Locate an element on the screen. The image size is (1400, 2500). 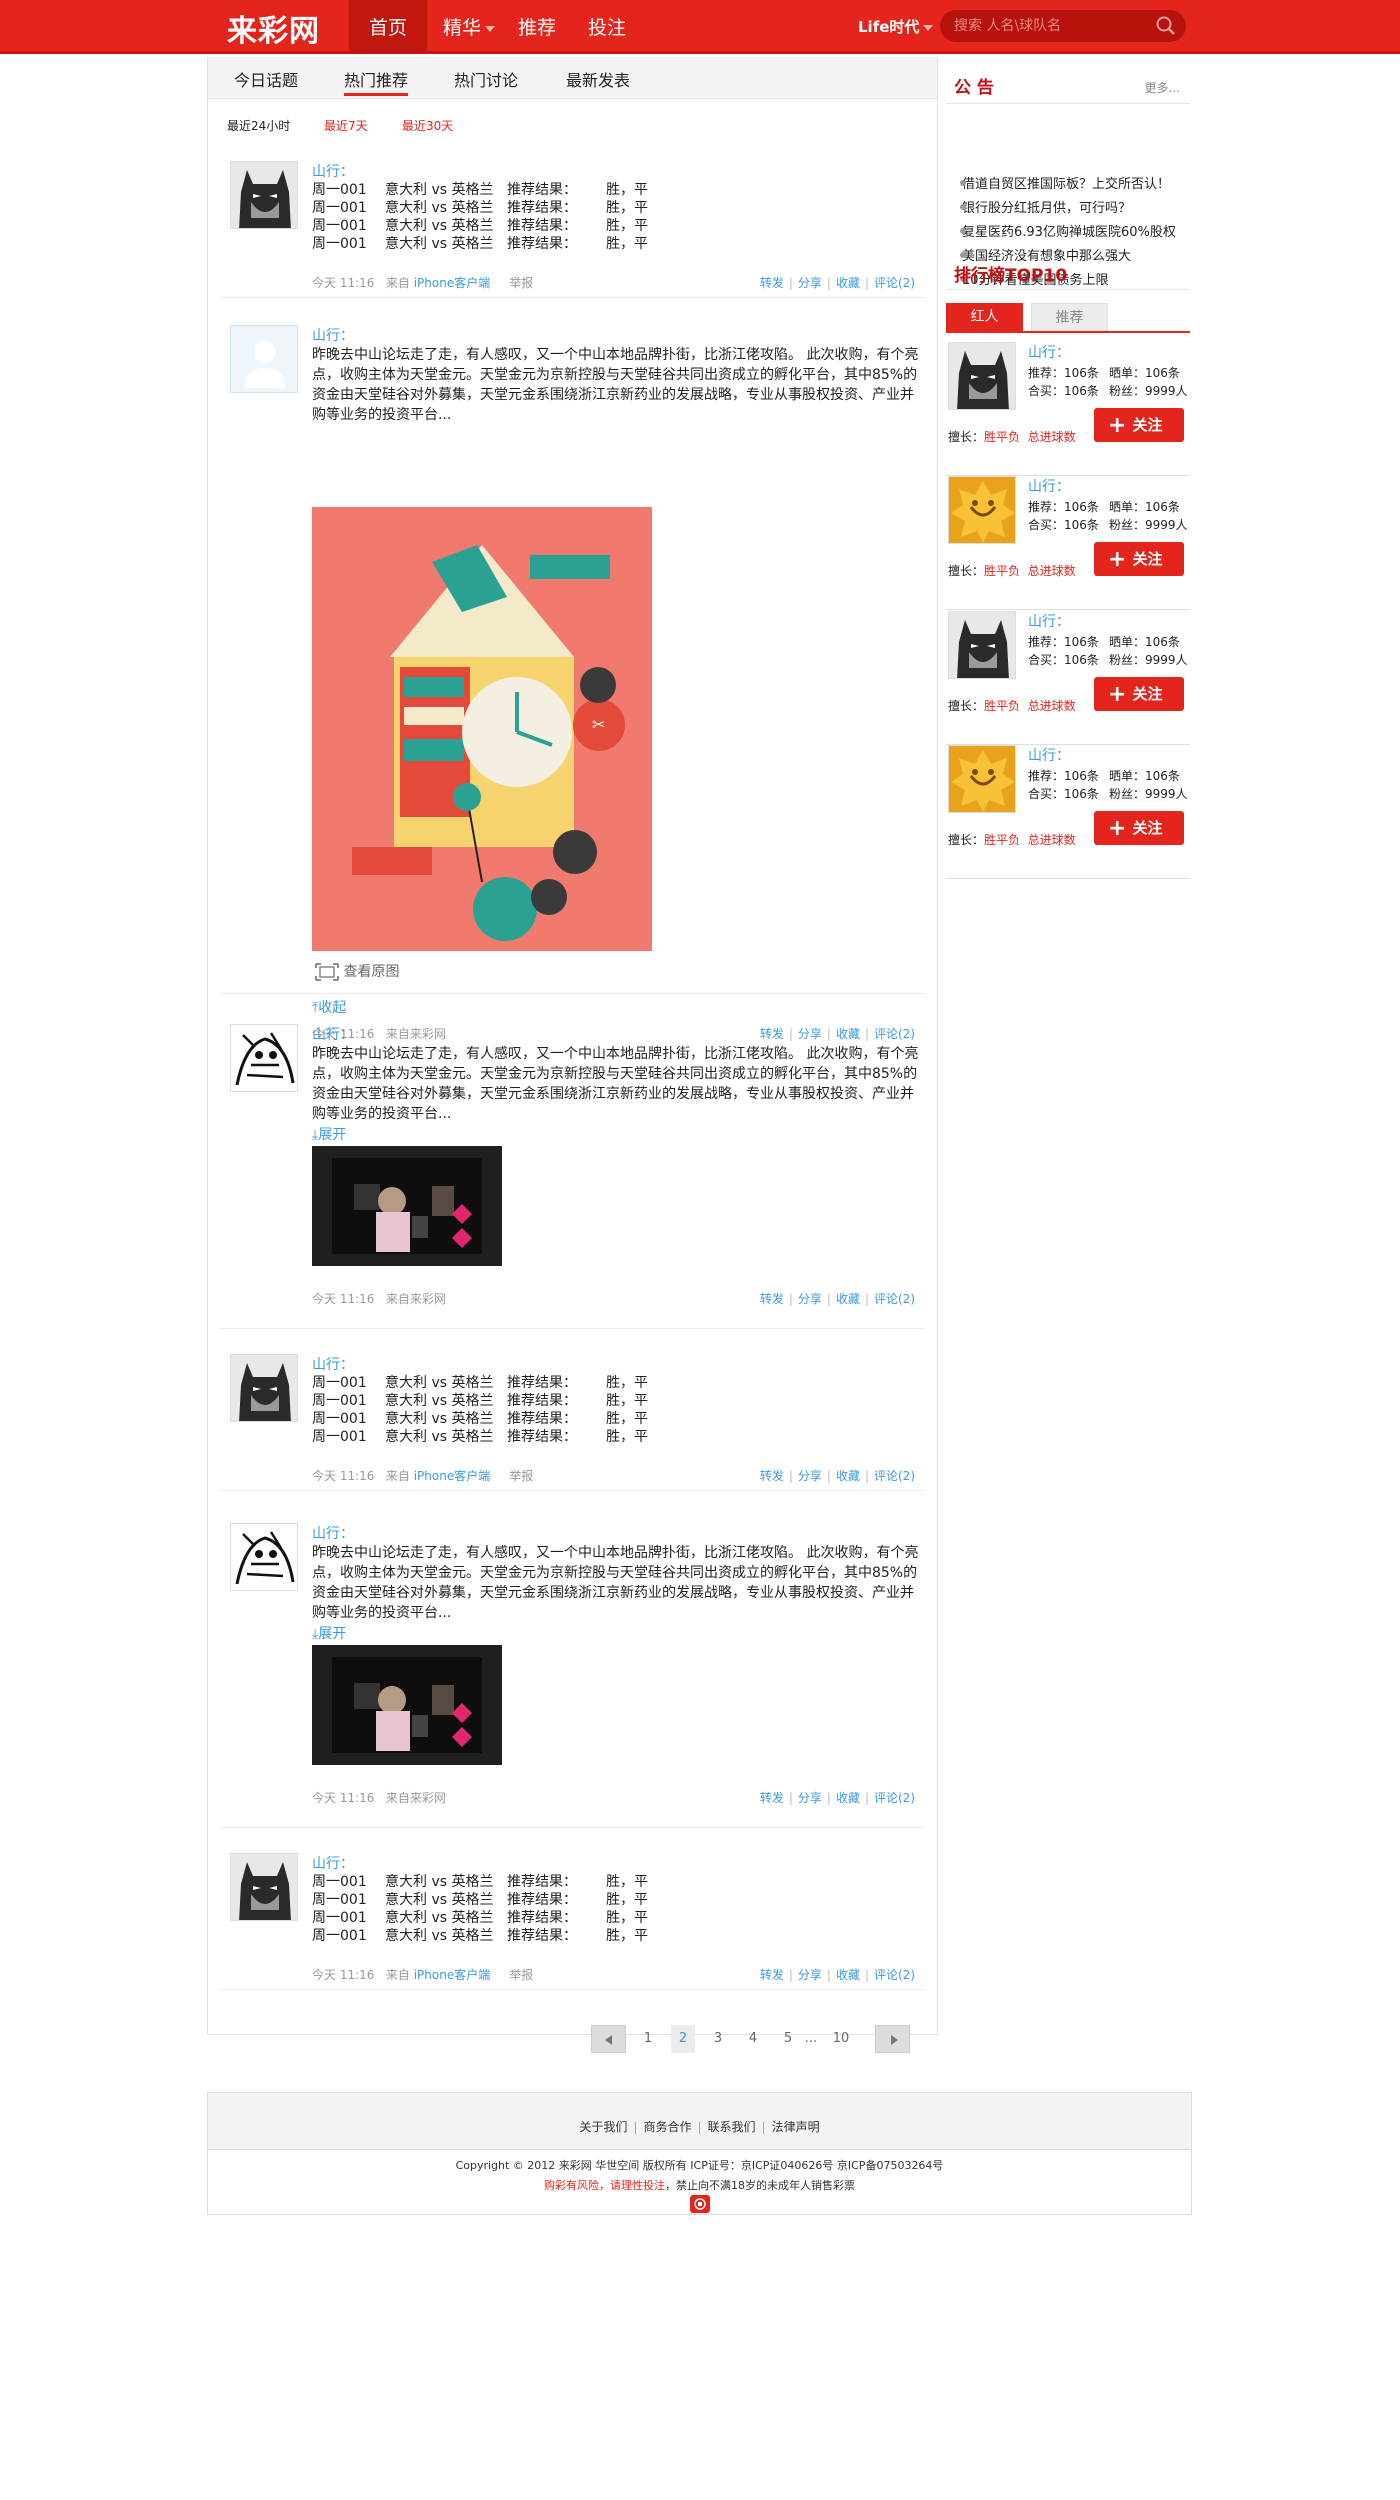
tab-latest: 最新发表 is located at coordinates (598, 79).